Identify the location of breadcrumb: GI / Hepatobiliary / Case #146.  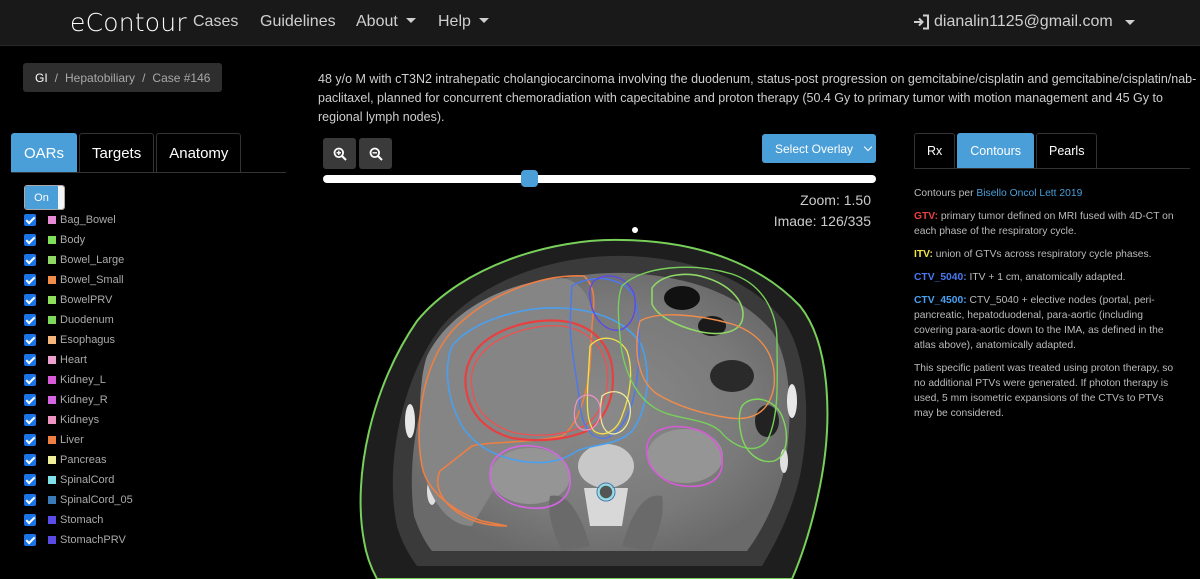
(123, 77).